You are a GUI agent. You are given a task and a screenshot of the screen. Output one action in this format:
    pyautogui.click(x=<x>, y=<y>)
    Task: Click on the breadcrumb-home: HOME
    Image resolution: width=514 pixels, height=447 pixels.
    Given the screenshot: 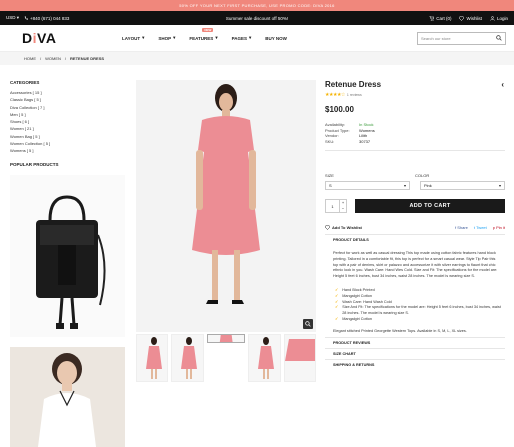 What is the action you would take?
    pyautogui.click(x=30, y=58)
    